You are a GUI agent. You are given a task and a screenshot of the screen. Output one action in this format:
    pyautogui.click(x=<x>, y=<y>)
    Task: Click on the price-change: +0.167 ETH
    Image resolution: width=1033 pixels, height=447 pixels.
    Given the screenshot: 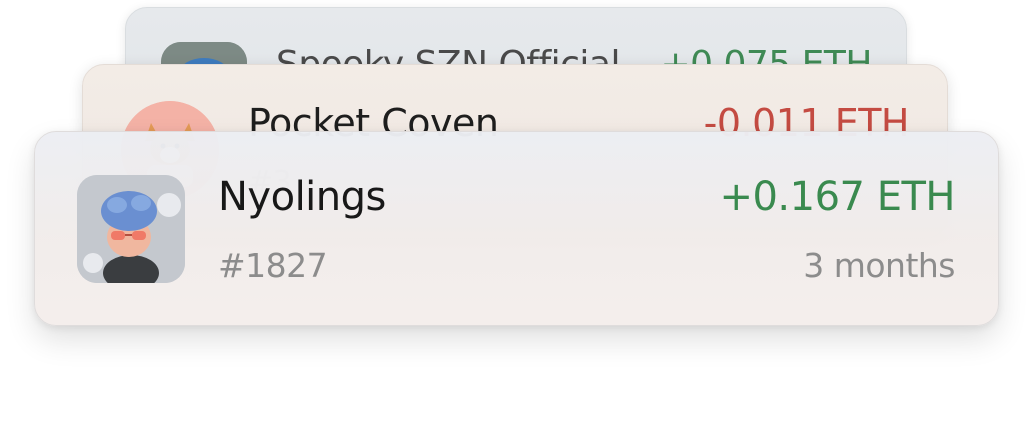 What is the action you would take?
    pyautogui.click(x=837, y=197)
    